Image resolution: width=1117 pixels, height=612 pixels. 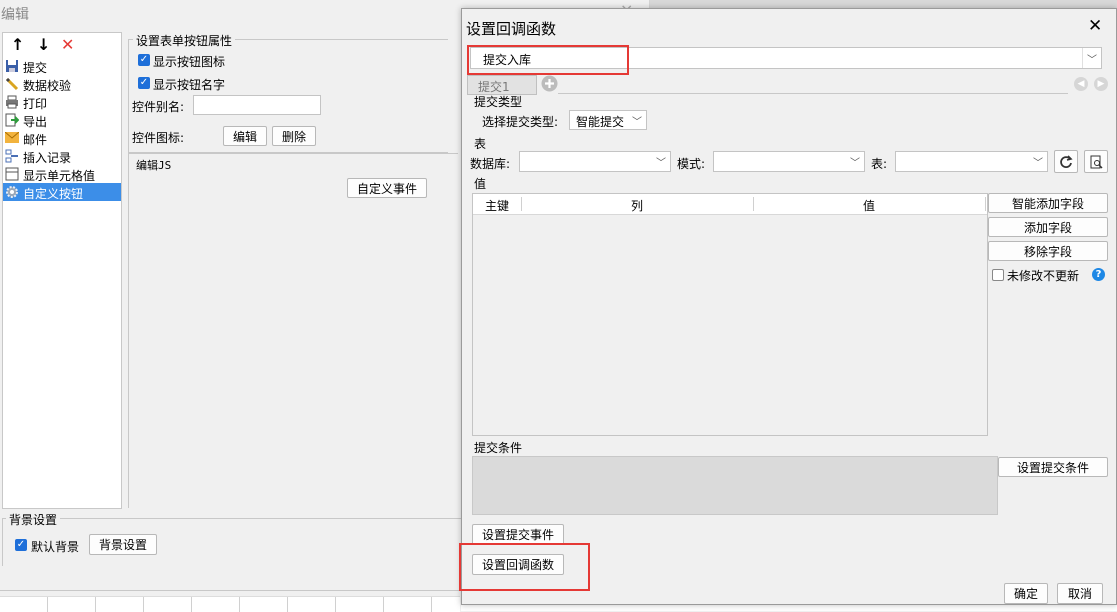 What do you see at coordinates (1098, 274) in the screenshot?
I see `help-icon: ?` at bounding box center [1098, 274].